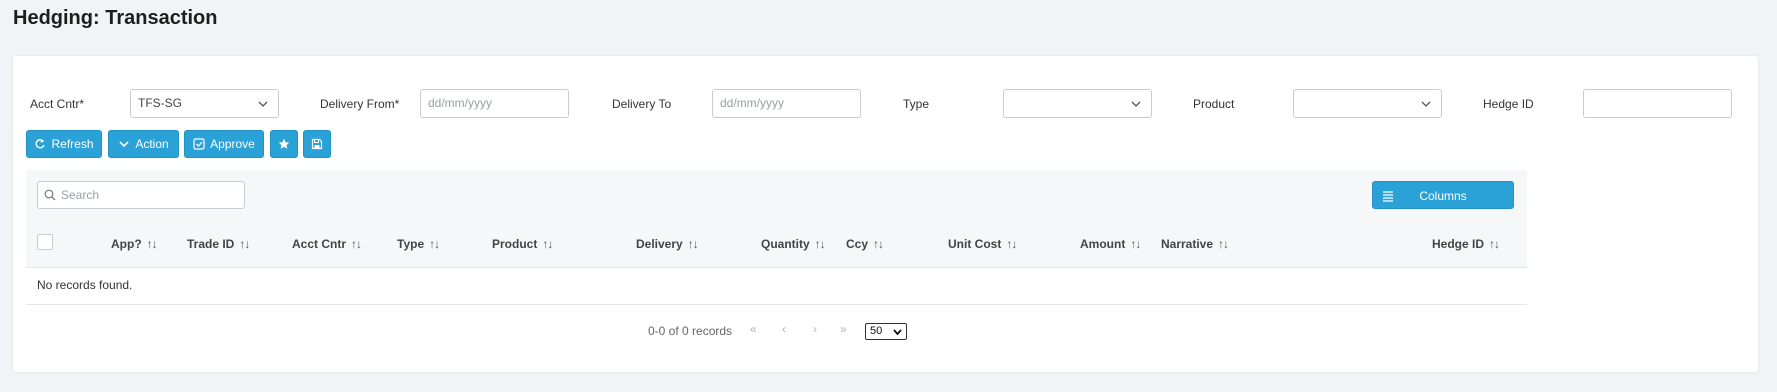 The height and width of the screenshot is (392, 1777). Describe the element at coordinates (642, 104) in the screenshot. I see `delivery-to-label: Delivery To` at that location.